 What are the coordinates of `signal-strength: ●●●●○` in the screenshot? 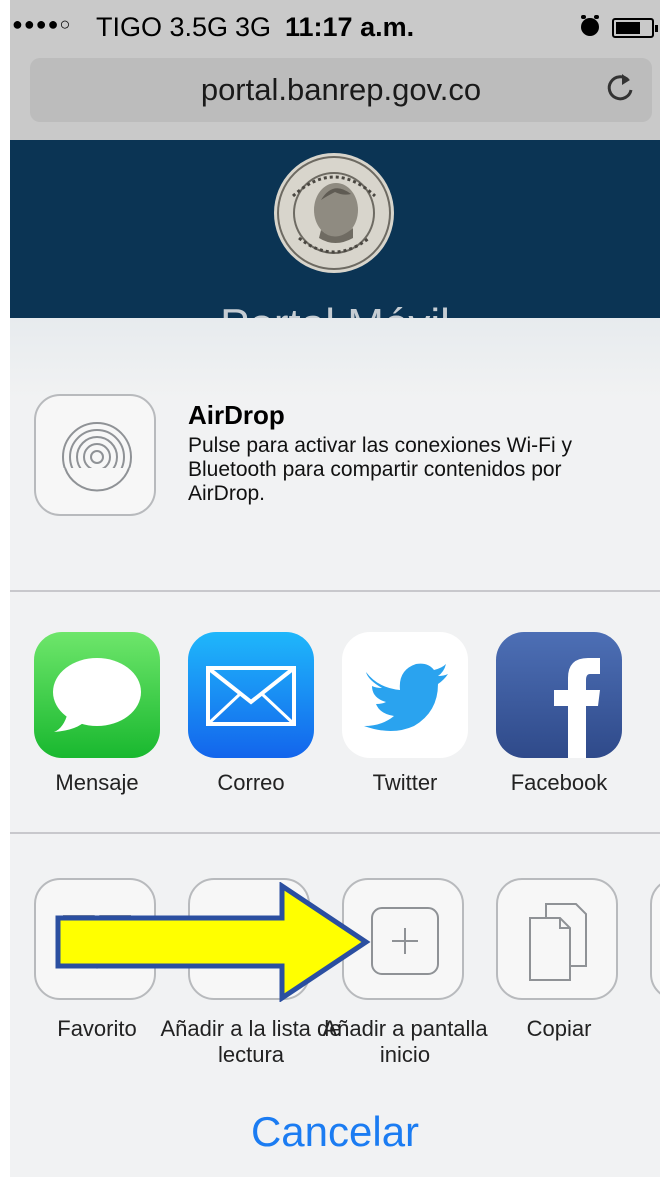 It's located at (42, 24).